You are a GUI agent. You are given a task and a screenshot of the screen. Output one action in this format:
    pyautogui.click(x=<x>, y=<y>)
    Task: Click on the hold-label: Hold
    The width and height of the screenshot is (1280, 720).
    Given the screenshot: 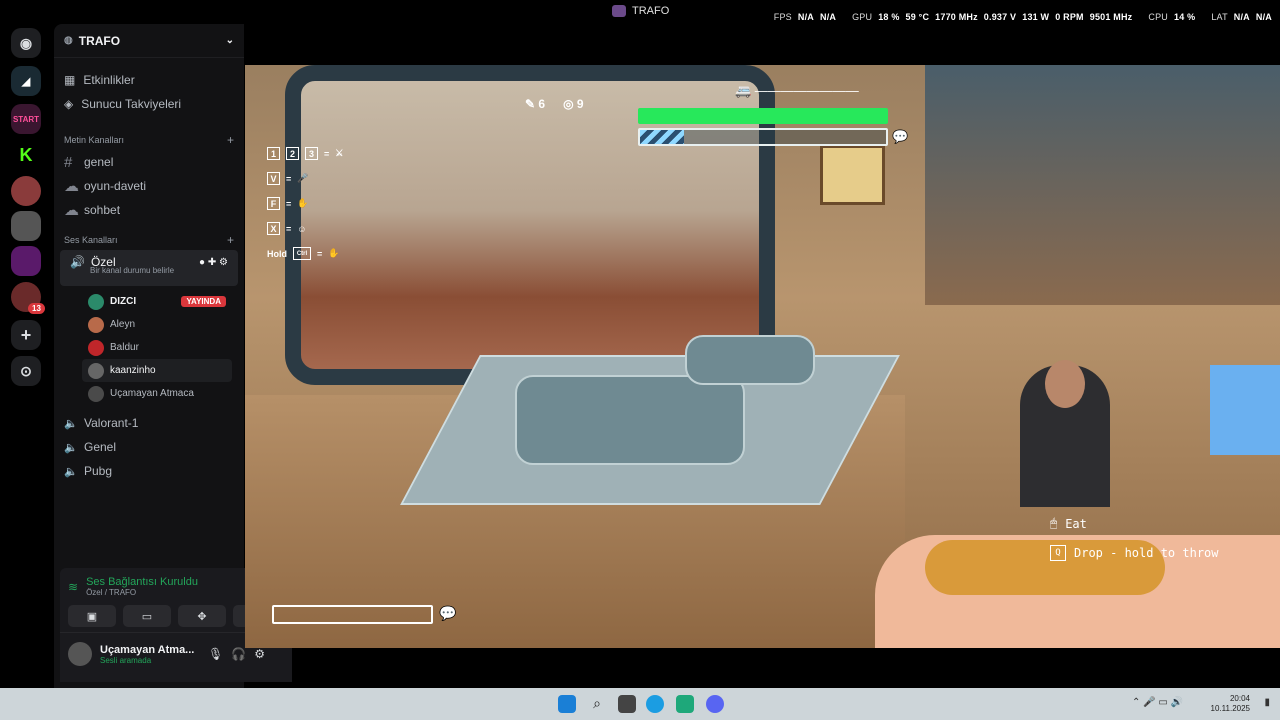 What is the action you would take?
    pyautogui.click(x=277, y=253)
    